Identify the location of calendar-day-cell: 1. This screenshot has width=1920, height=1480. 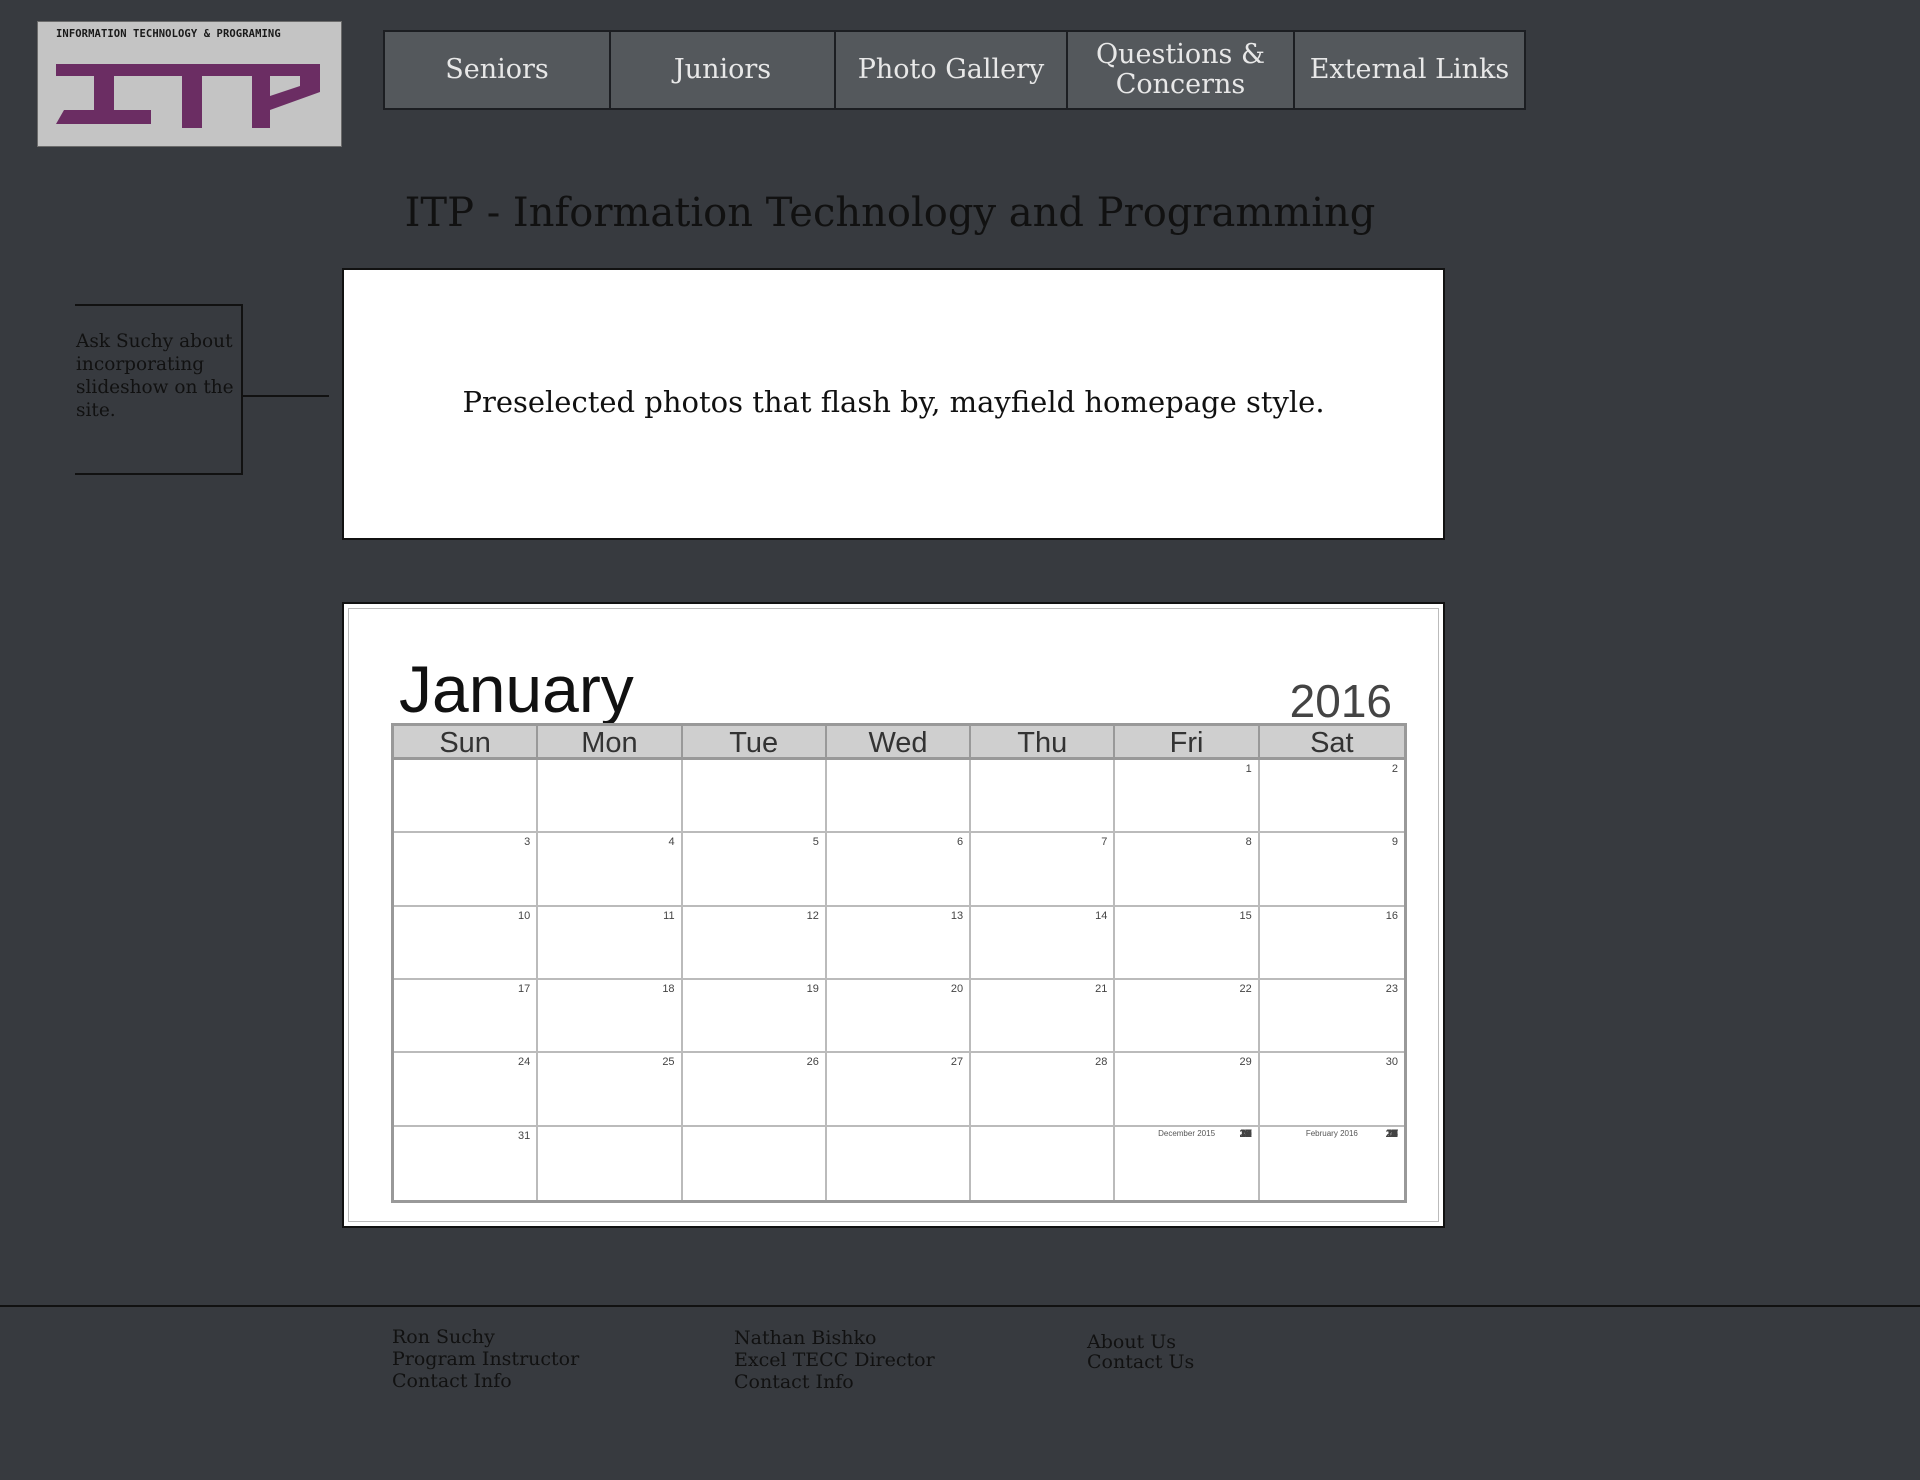
(1187, 797).